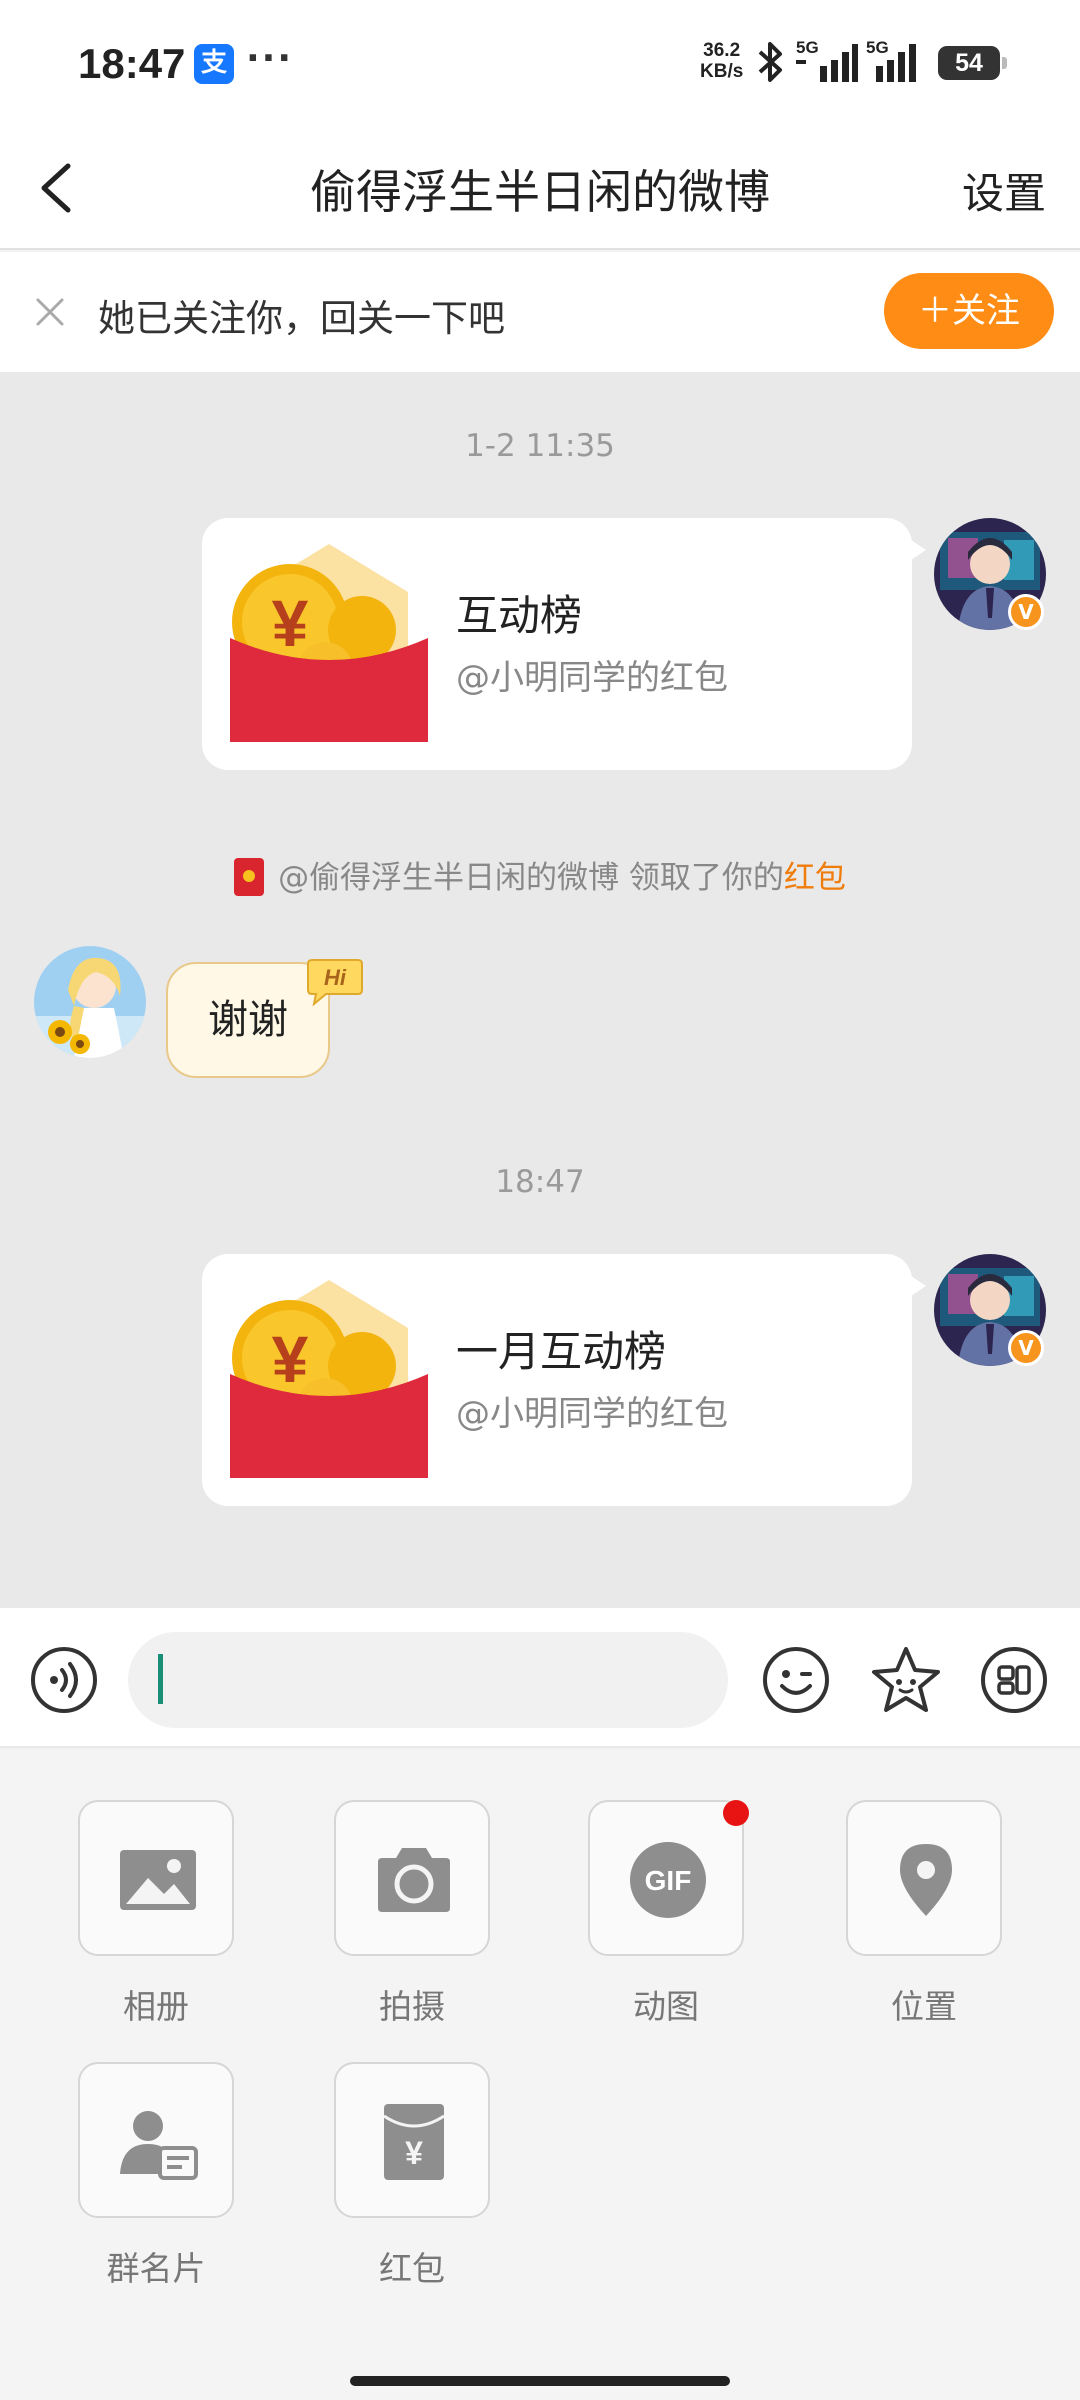 The image size is (1080, 2400). I want to click on settings-button: 设置, so click(1004, 190).